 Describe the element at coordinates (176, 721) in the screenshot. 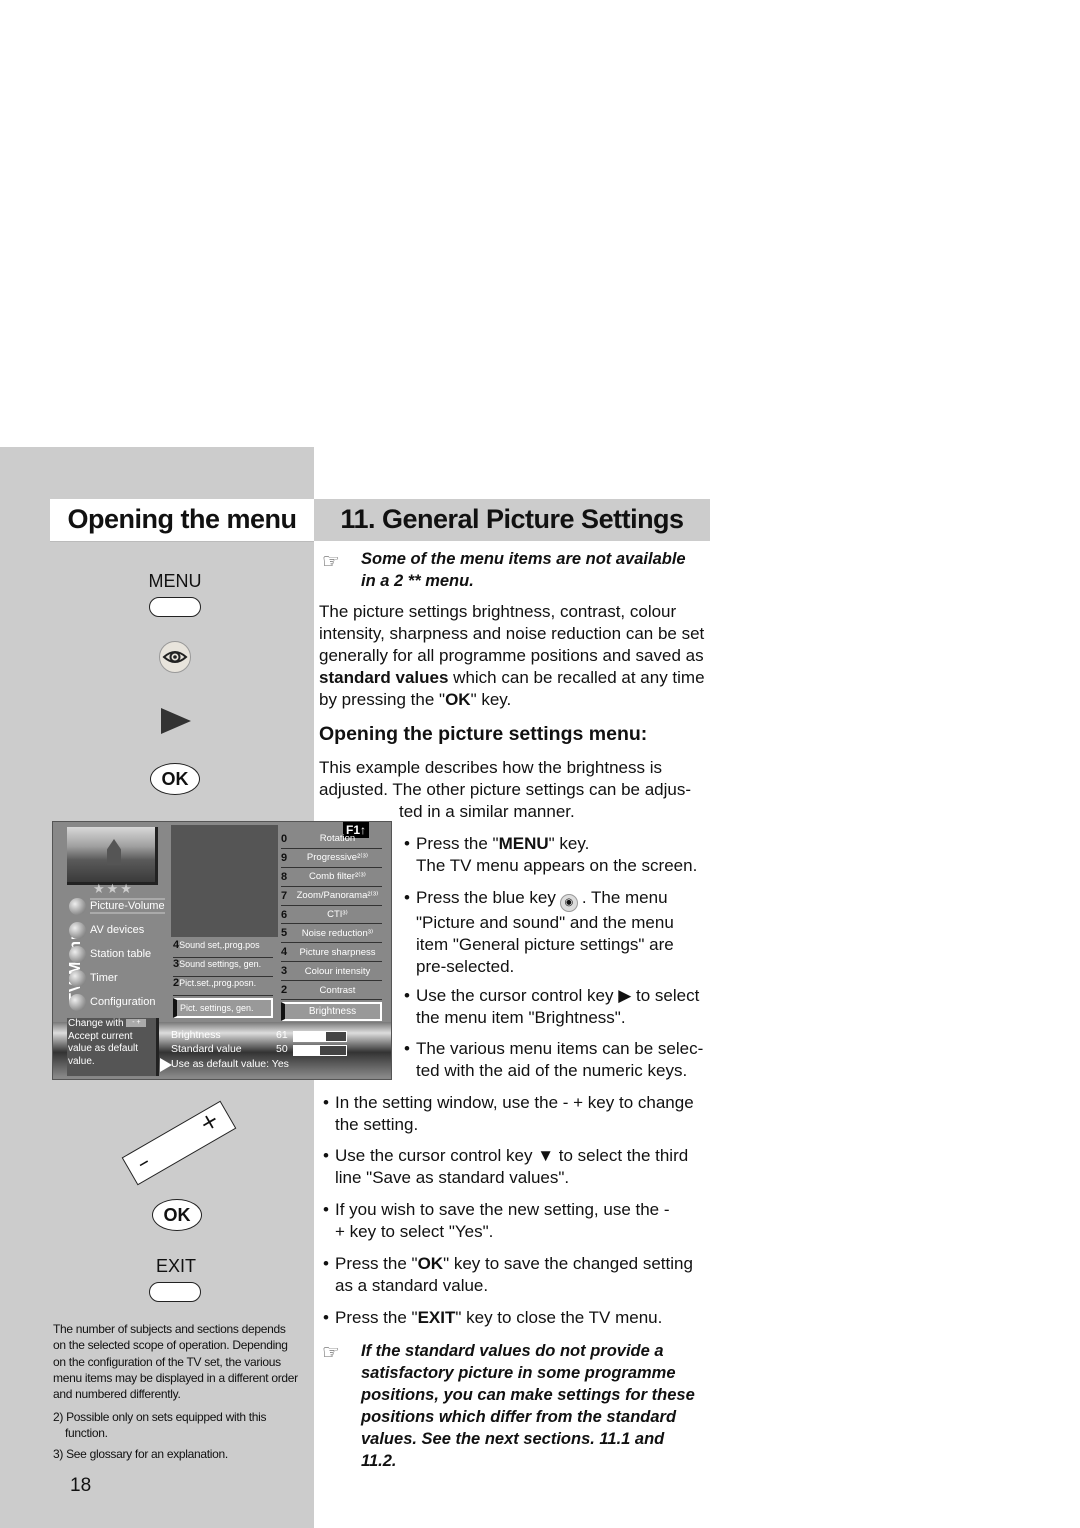

I see `cursor-right-key-icon` at that location.